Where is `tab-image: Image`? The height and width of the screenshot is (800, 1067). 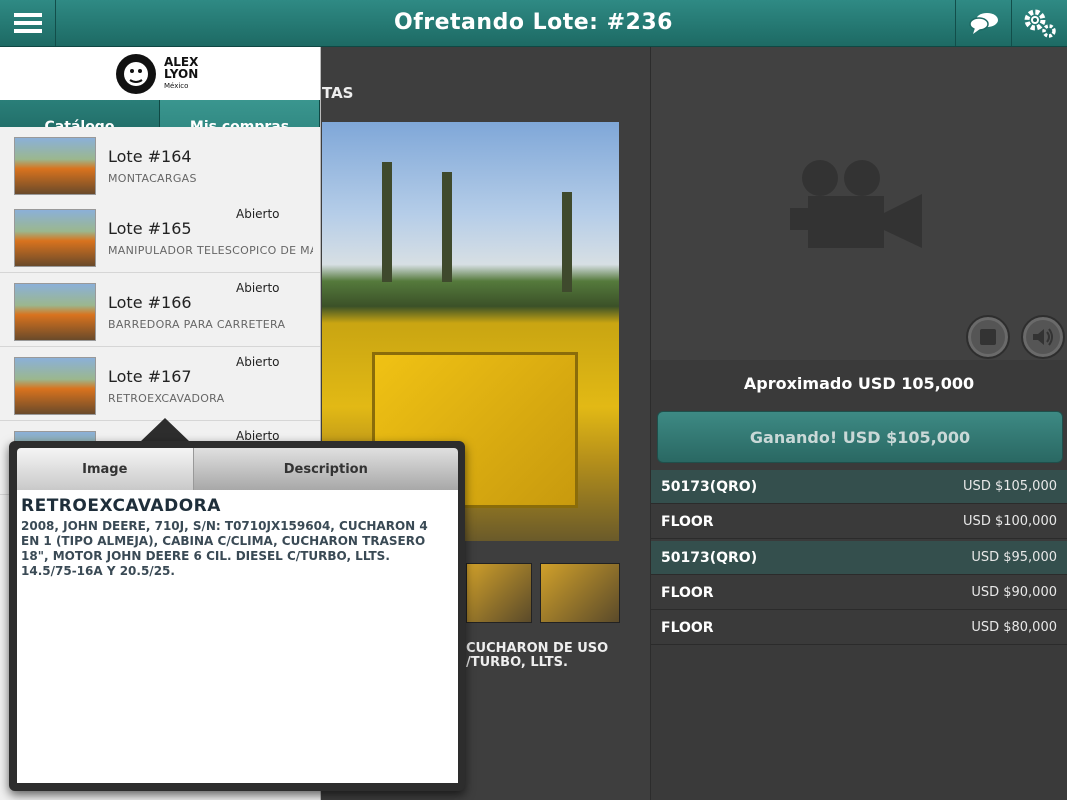
tab-image: Image is located at coordinates (105, 469).